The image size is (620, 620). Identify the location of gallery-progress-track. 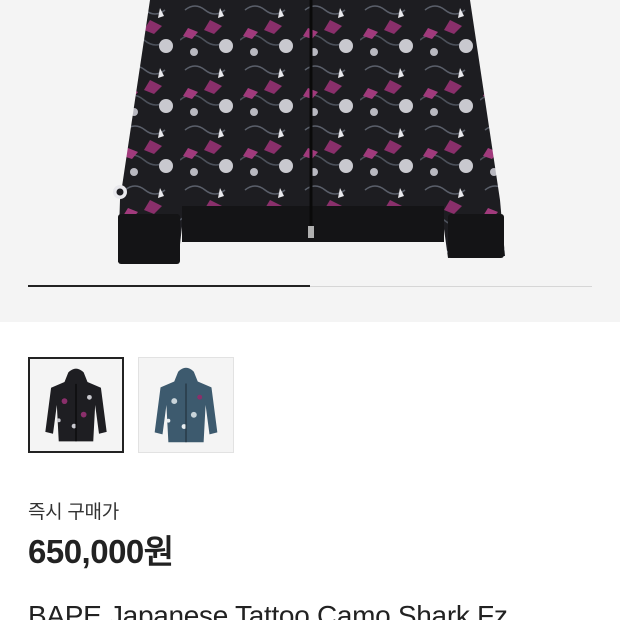
(310, 286).